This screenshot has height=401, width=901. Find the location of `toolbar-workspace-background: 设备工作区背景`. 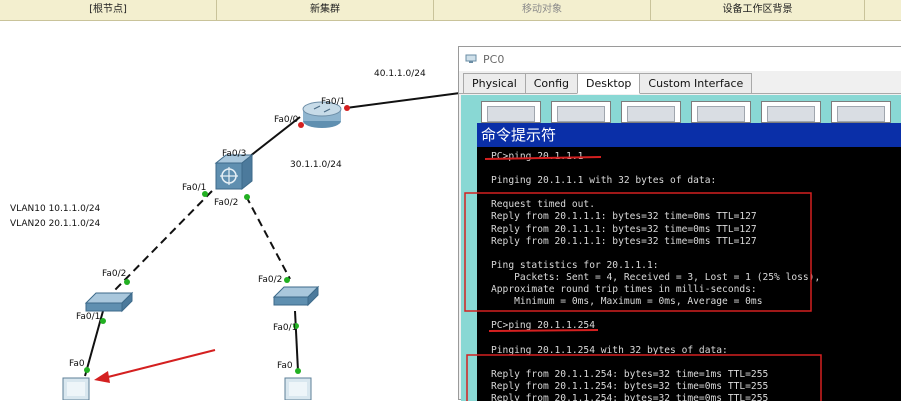

toolbar-workspace-background: 设备工作区背景 is located at coordinates (758, 10).